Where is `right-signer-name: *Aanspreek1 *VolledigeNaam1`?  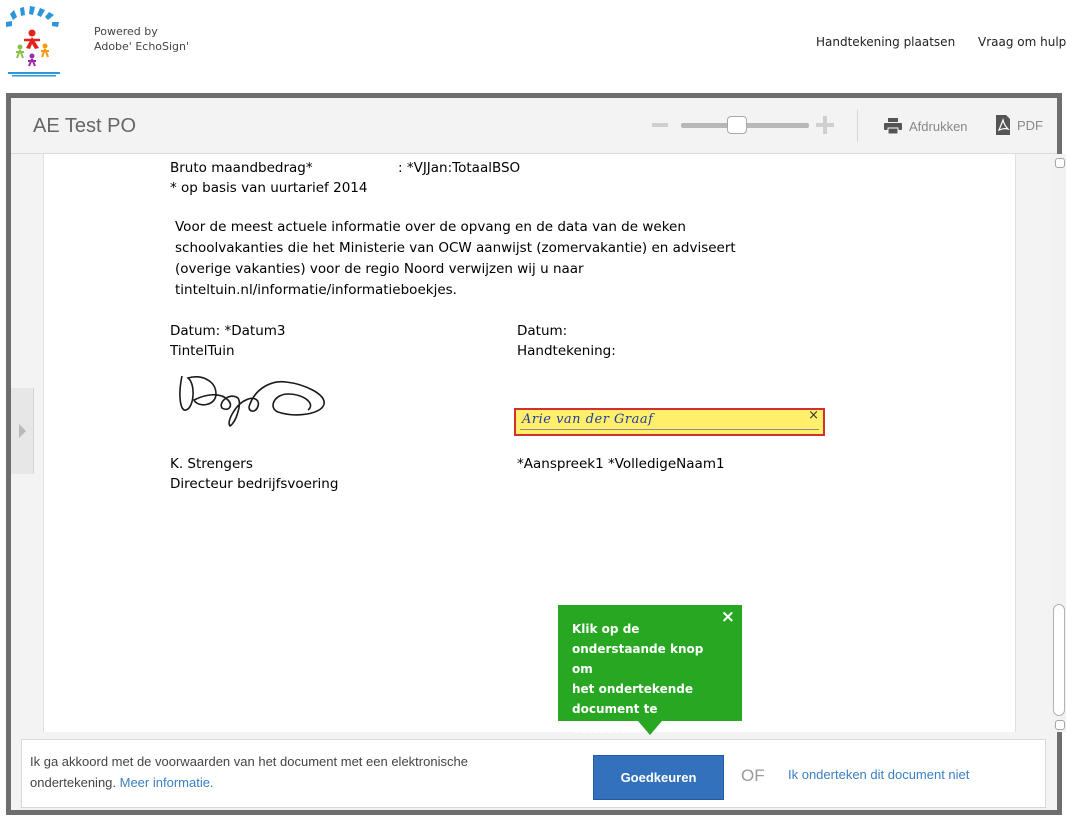
right-signer-name: *Aanspreek1 *VolledigeNaam1 is located at coordinates (621, 464).